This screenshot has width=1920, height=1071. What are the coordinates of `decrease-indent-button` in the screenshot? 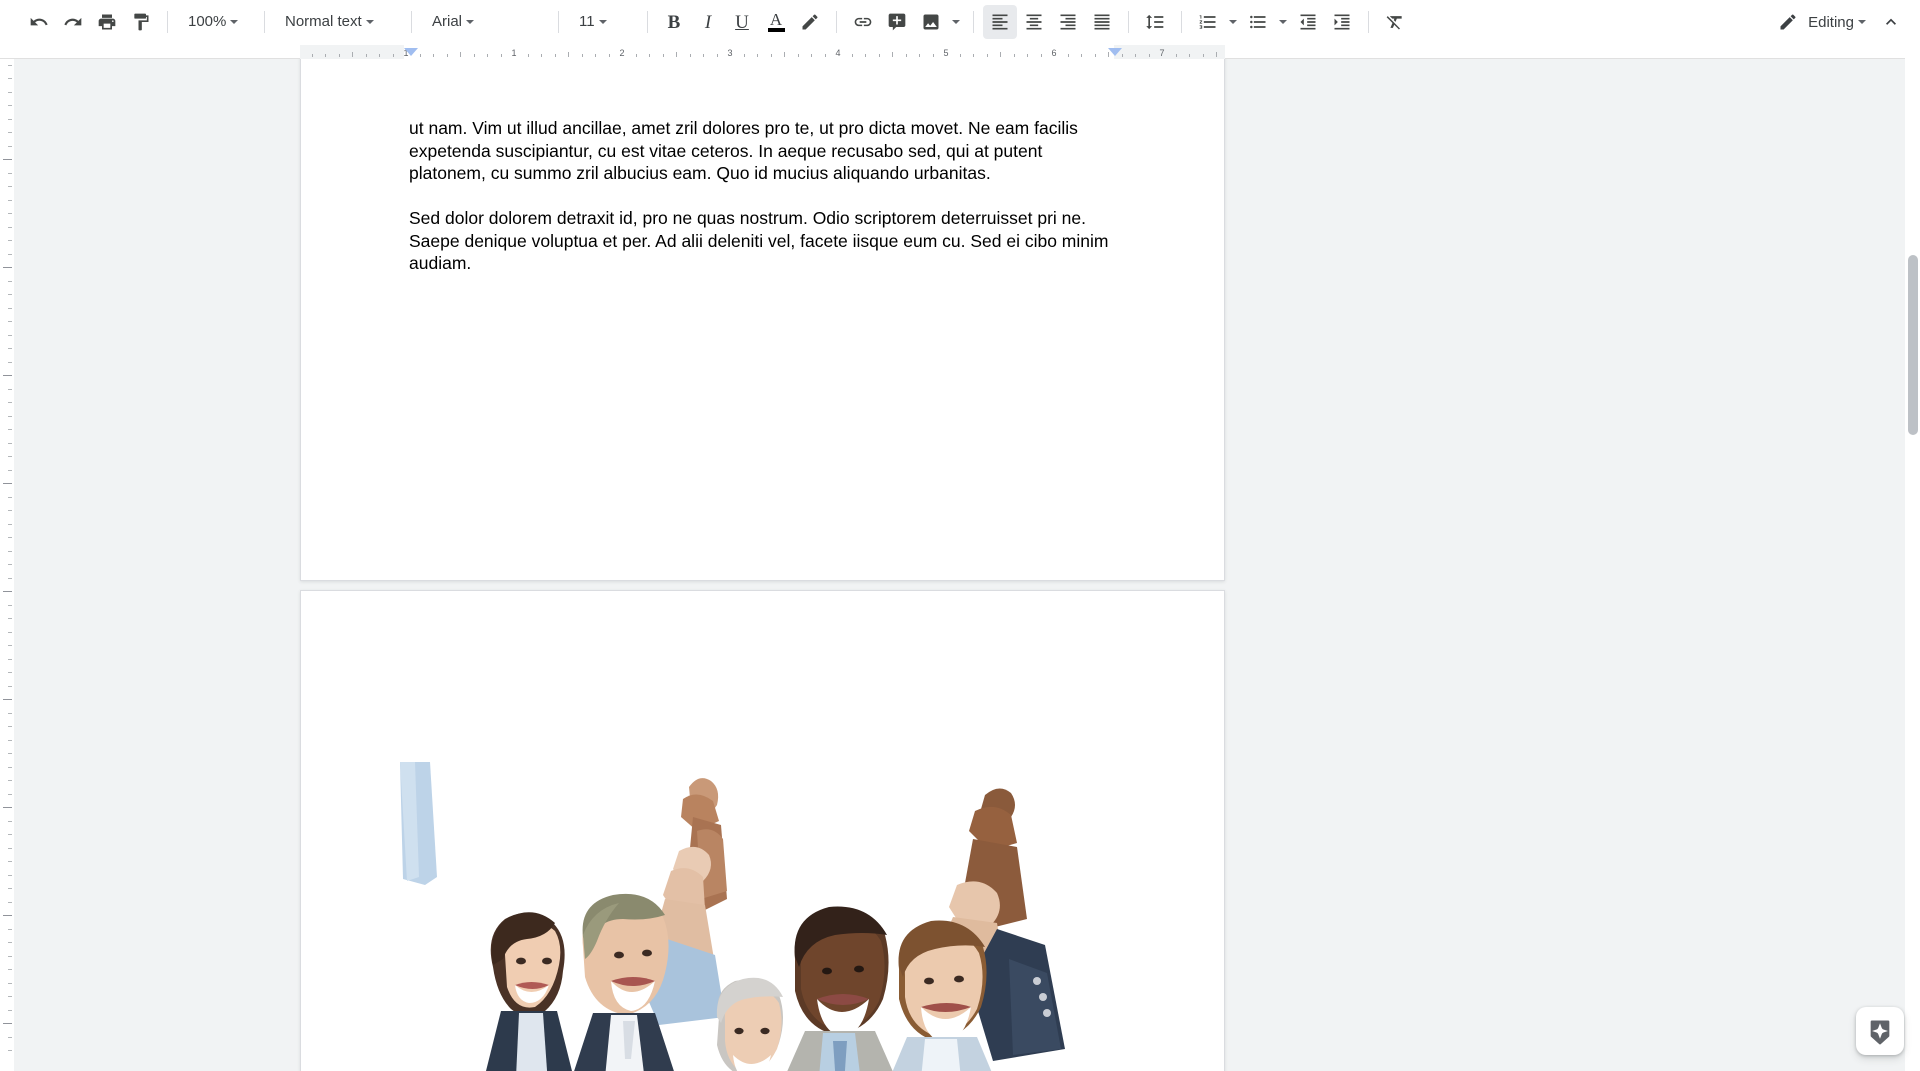 It's located at (1308, 22).